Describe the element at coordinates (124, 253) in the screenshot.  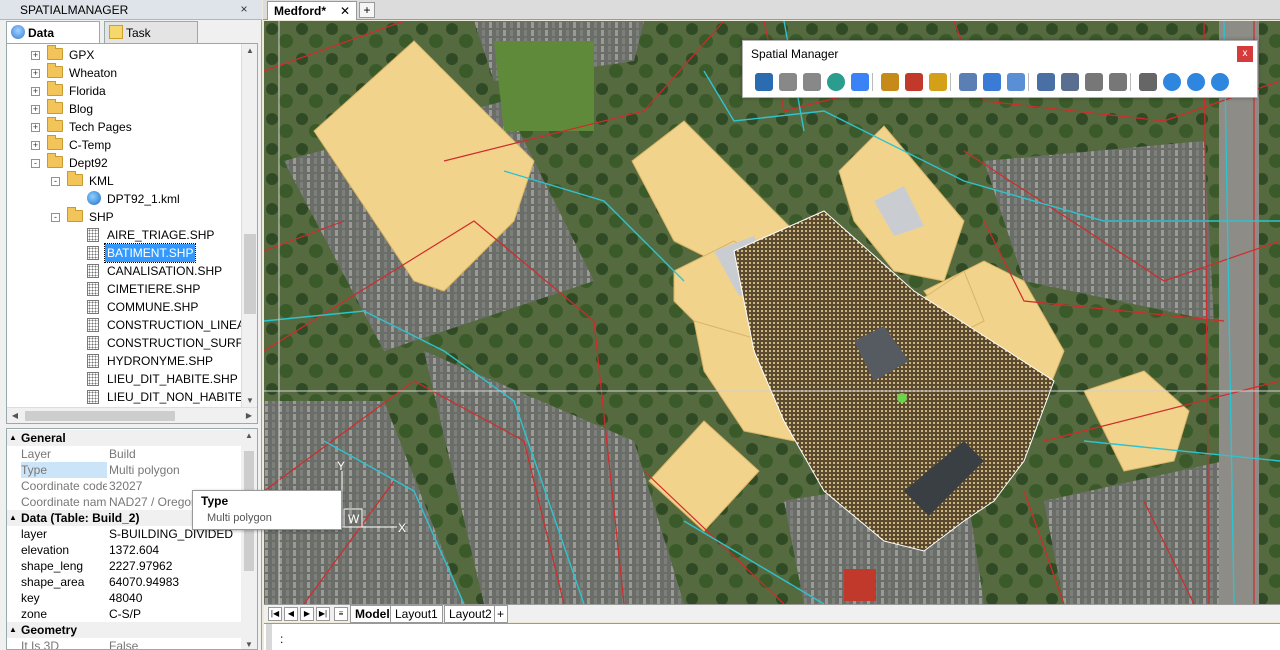
I see `tree-item: BATIMENT.SHP` at that location.